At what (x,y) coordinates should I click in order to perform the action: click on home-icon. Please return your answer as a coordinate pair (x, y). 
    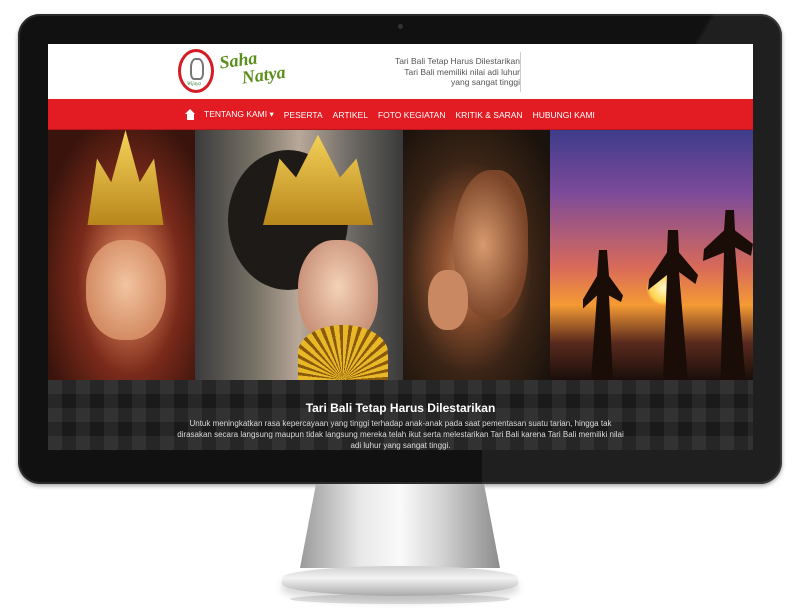
    Looking at the image, I should click on (190, 114).